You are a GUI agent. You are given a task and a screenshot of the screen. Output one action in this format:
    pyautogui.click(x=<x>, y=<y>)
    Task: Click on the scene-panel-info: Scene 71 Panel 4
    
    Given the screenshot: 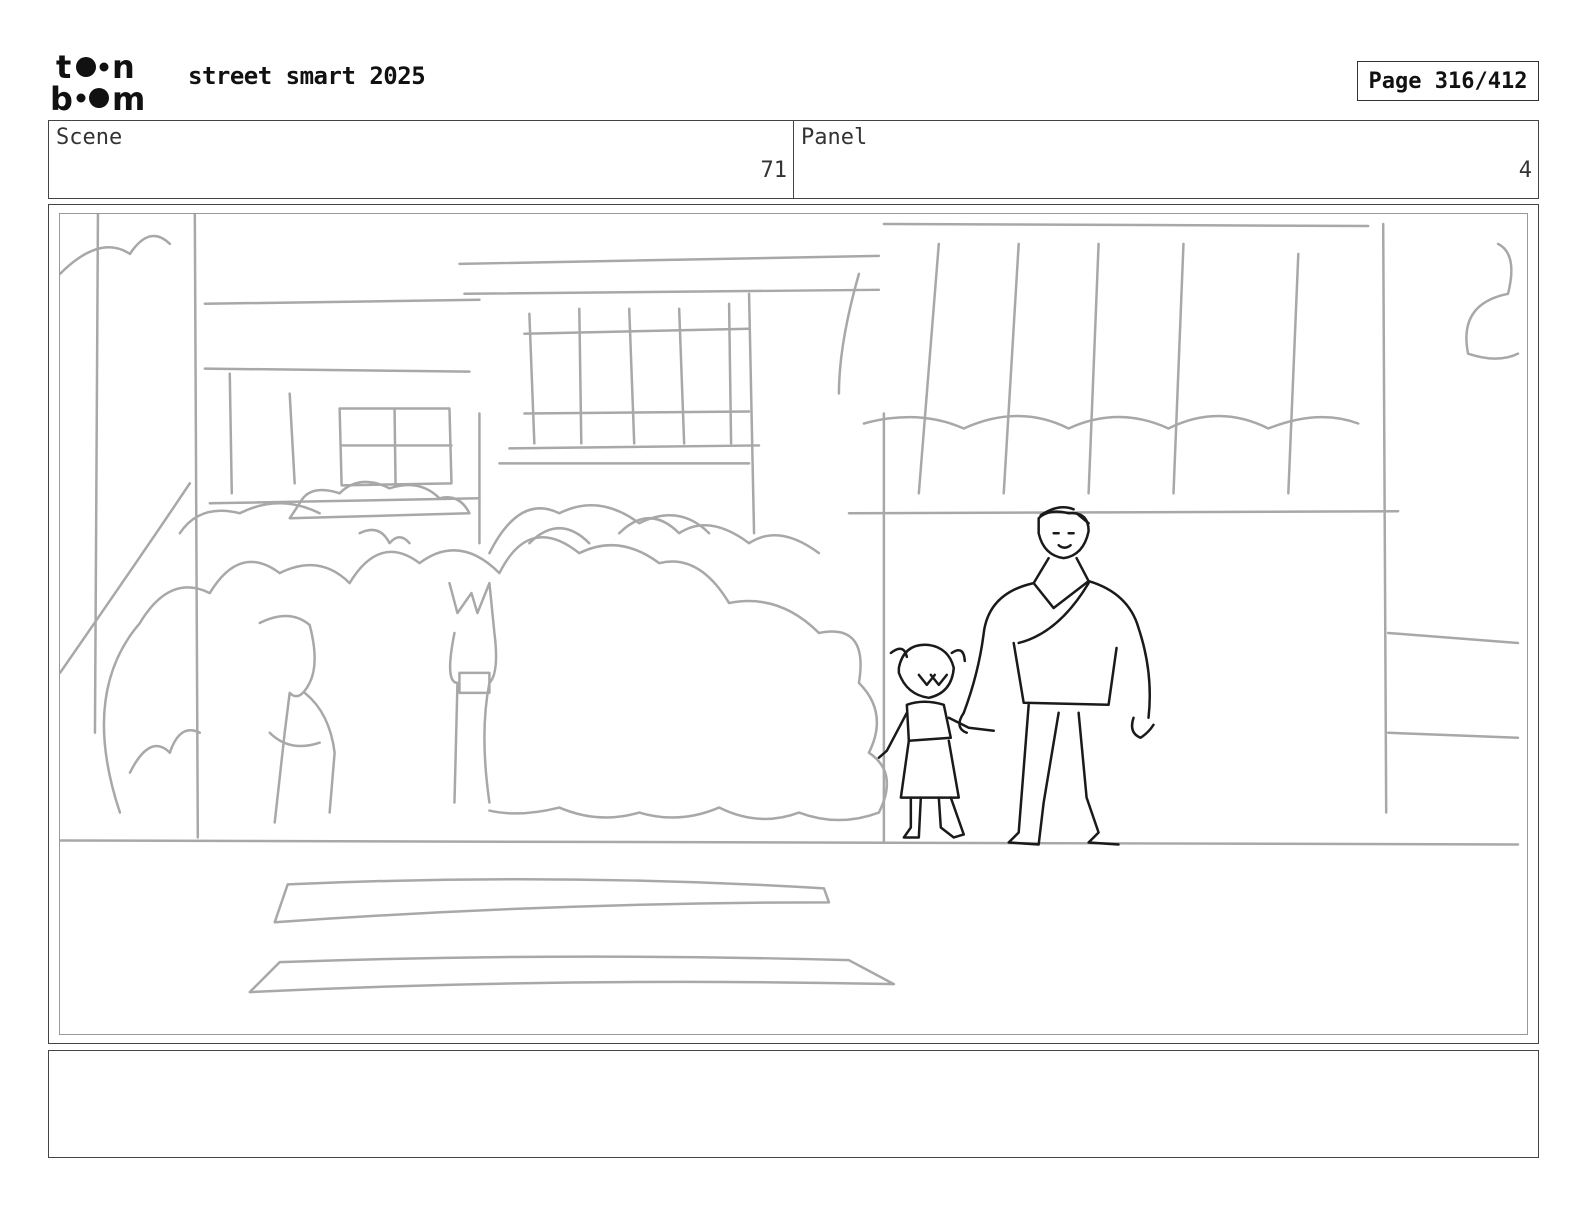 What is the action you would take?
    pyautogui.click(x=793, y=159)
    